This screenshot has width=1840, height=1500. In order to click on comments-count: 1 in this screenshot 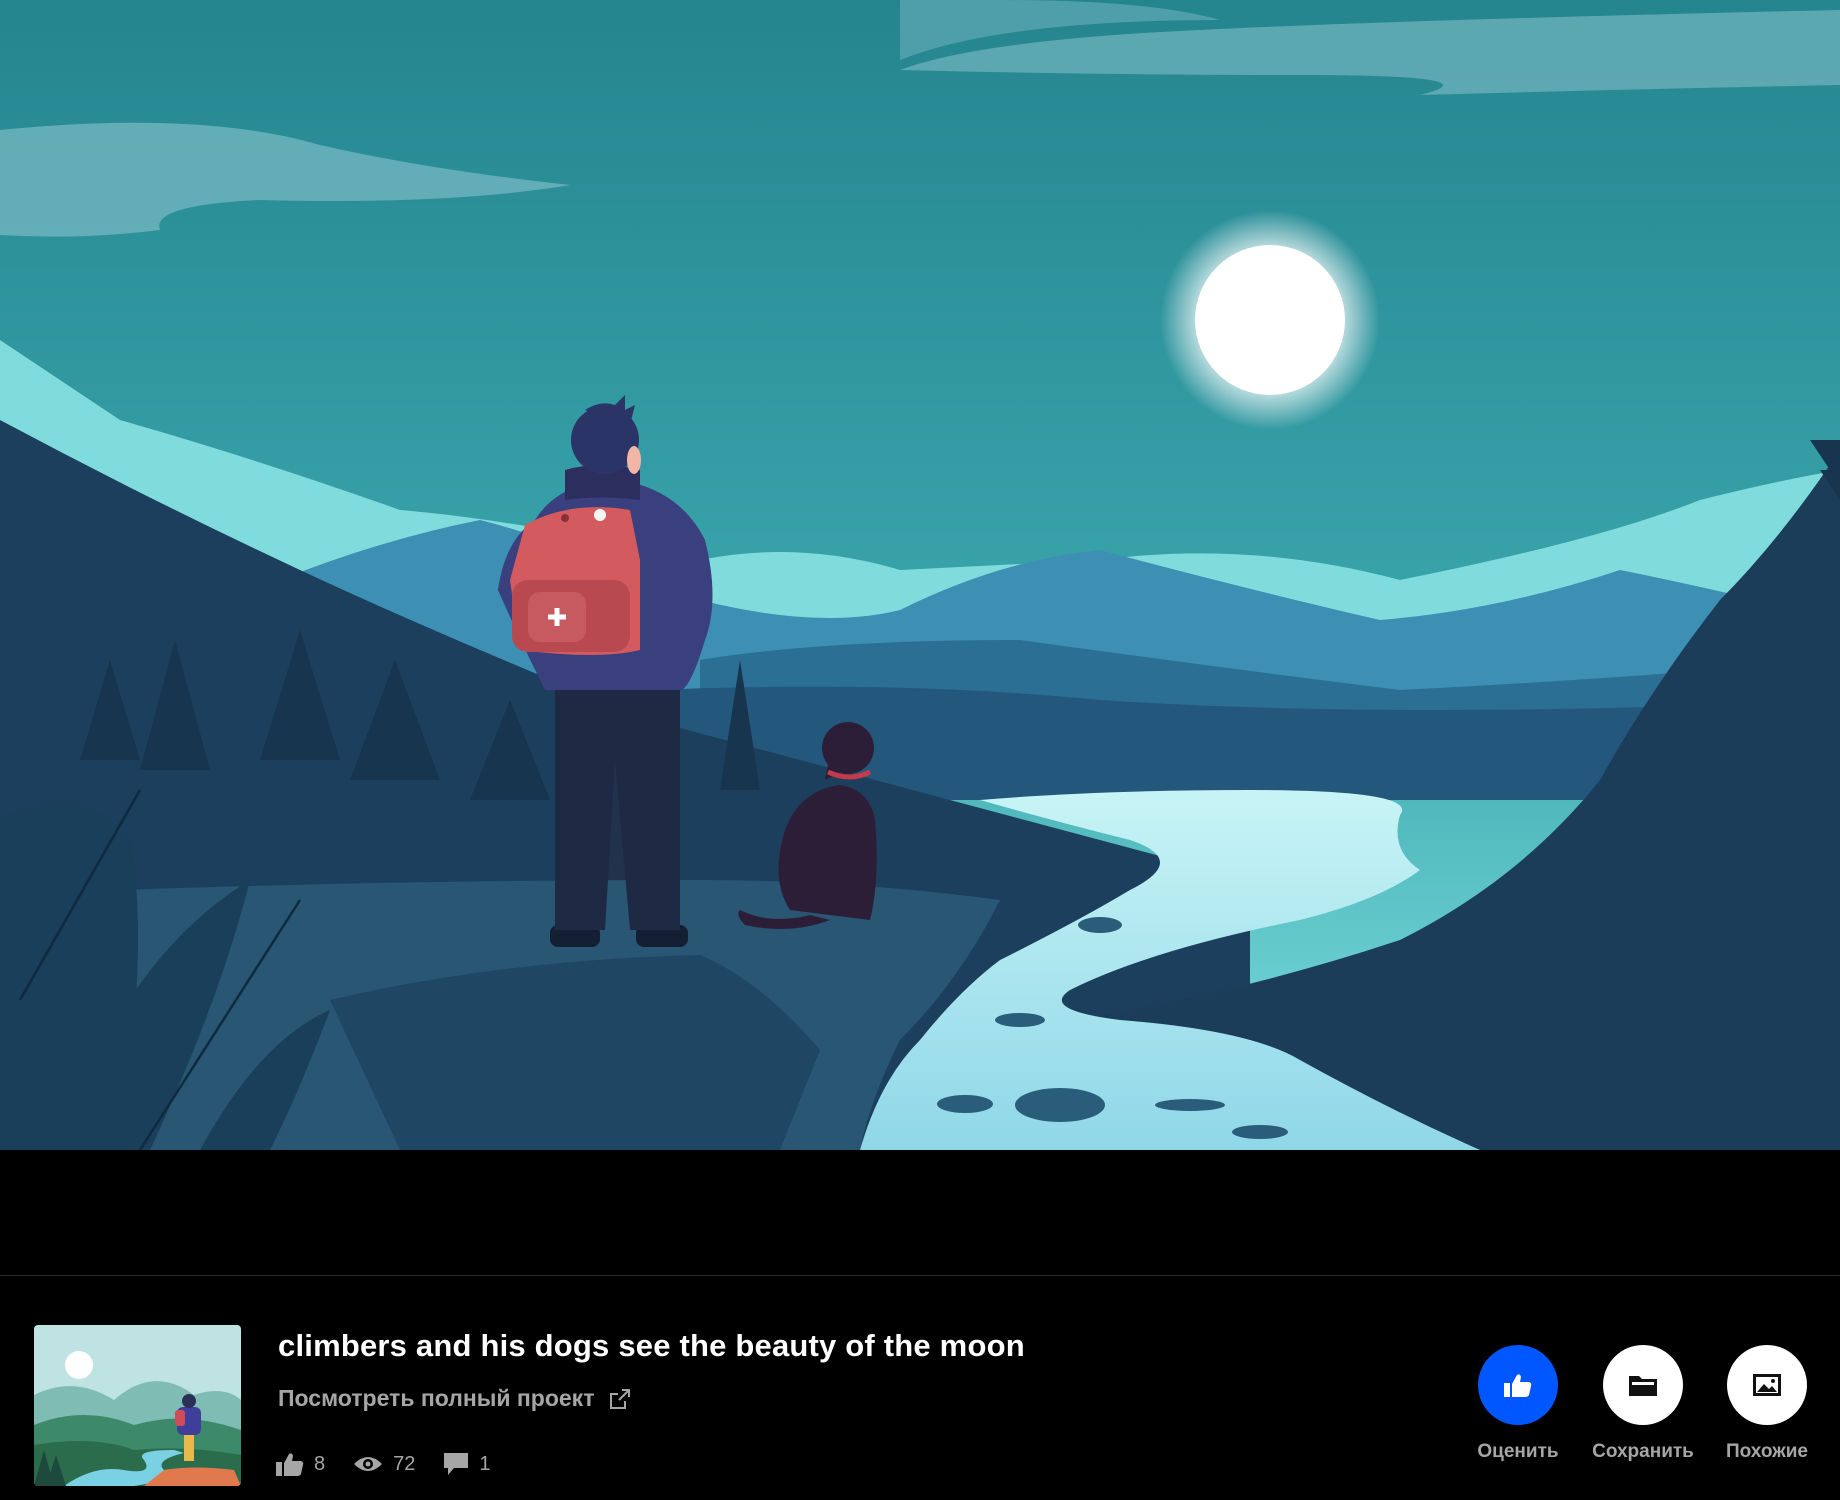, I will do `click(485, 1463)`.